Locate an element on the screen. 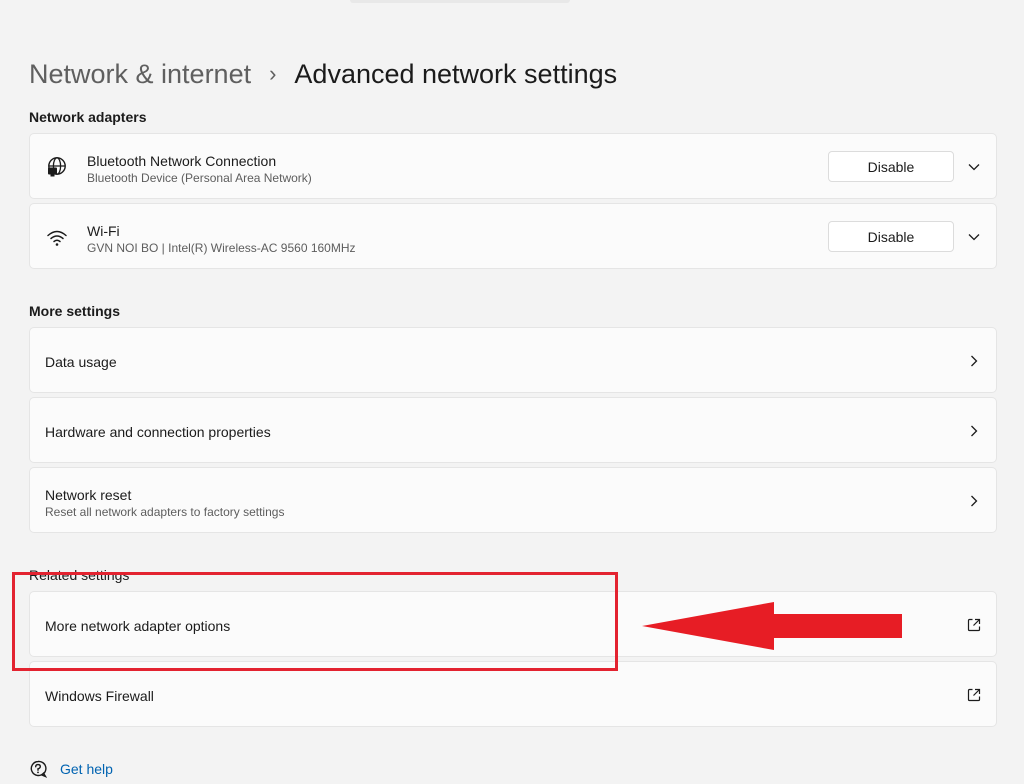  get-help: Get help is located at coordinates (71, 769).